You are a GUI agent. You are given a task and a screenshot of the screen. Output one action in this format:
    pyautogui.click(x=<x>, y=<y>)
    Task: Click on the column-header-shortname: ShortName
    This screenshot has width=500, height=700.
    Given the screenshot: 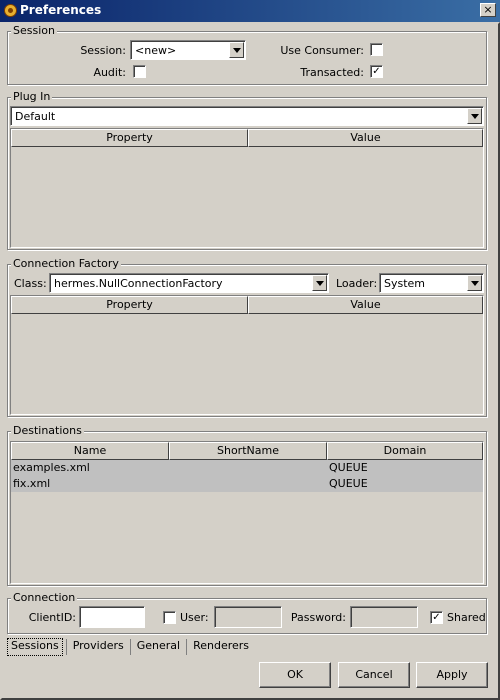 What is the action you would take?
    pyautogui.click(x=248, y=451)
    